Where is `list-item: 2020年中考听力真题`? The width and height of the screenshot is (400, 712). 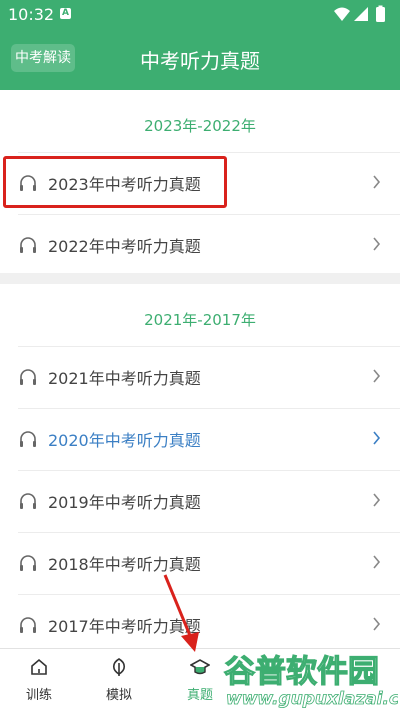
list-item: 2020年中考听力真题 is located at coordinates (209, 439).